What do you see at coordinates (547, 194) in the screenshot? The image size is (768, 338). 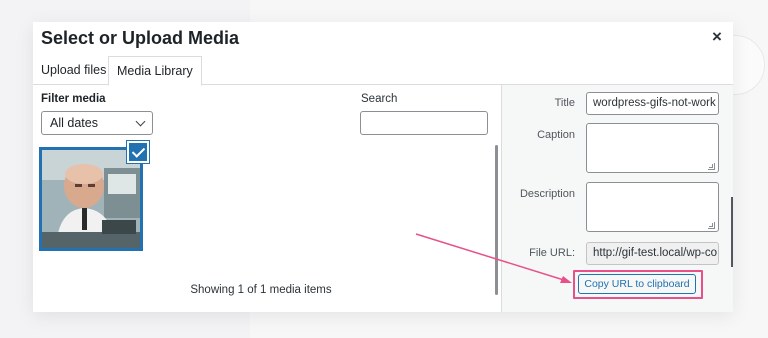 I see `description-label: Description` at bounding box center [547, 194].